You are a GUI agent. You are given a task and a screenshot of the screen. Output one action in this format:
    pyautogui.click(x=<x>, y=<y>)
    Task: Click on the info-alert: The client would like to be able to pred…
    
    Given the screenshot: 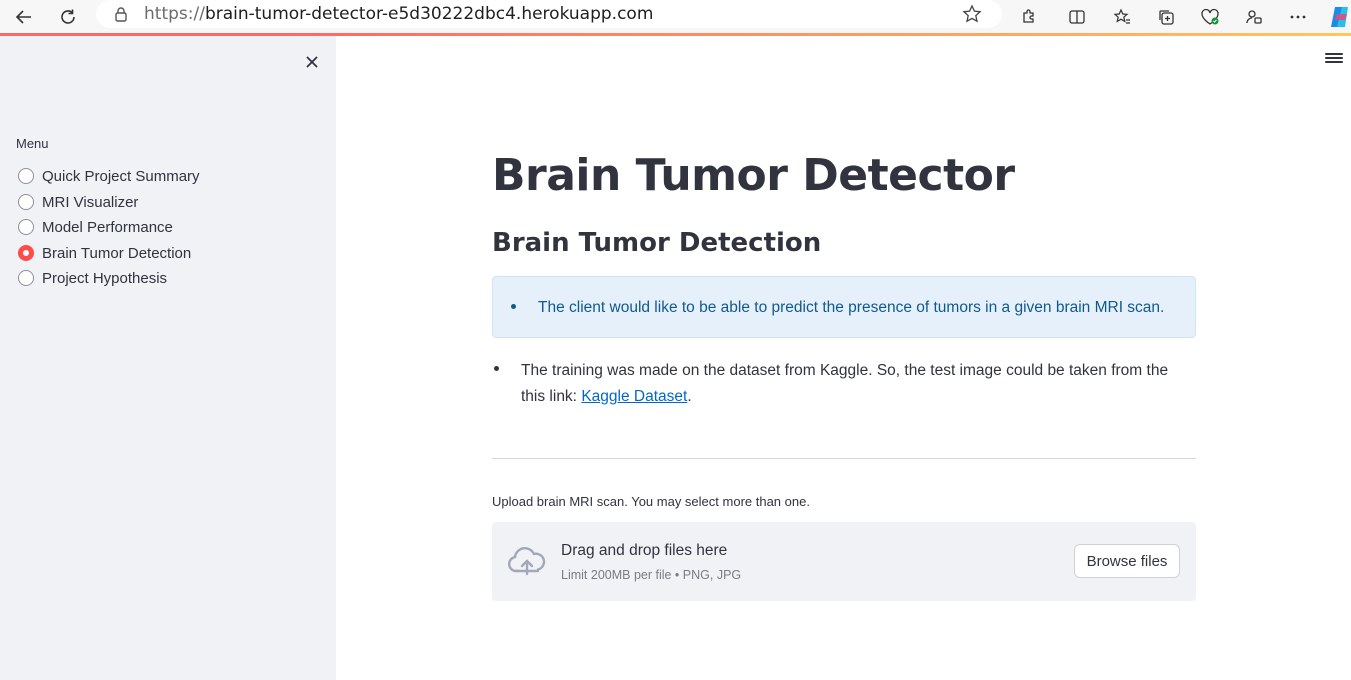 What is the action you would take?
    pyautogui.click(x=844, y=307)
    